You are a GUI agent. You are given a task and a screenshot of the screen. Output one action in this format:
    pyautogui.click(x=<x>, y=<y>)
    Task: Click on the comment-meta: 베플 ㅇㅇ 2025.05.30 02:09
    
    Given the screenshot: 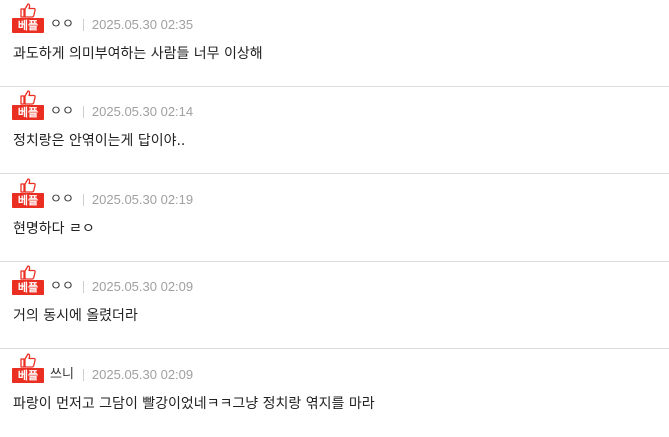 What is the action you would take?
    pyautogui.click(x=102, y=280)
    